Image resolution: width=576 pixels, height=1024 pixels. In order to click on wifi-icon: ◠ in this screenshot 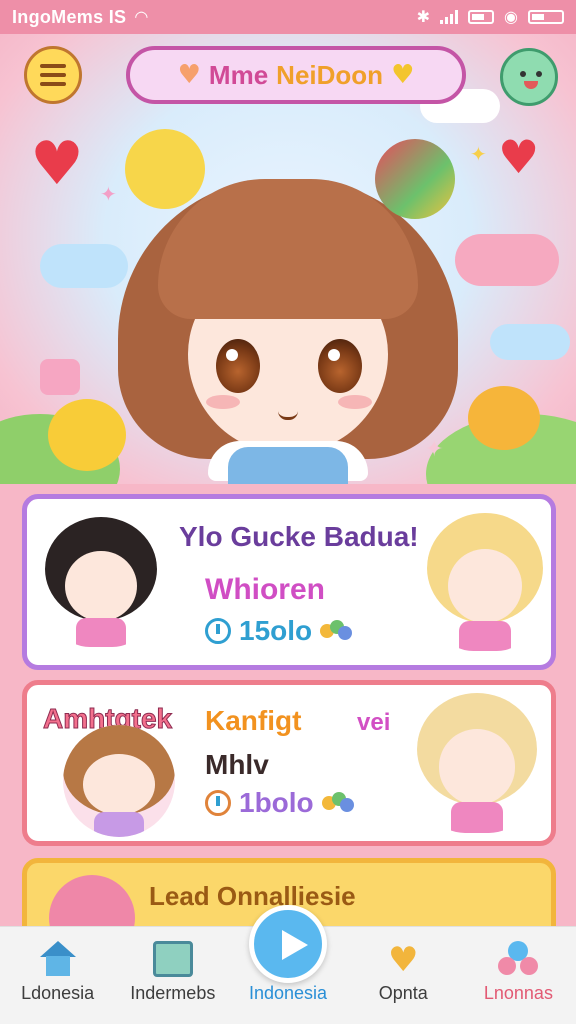, I will do `click(141, 17)`.